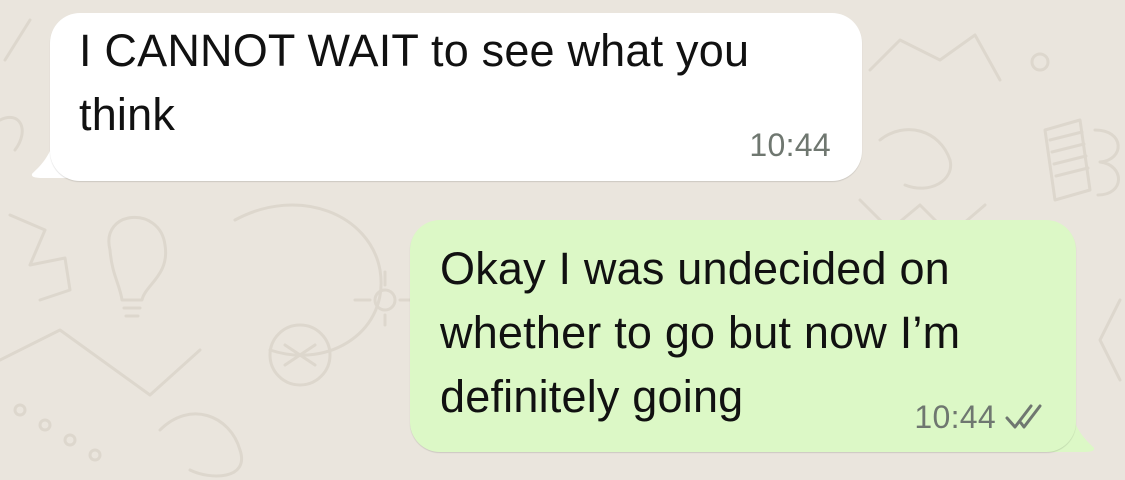  Describe the element at coordinates (1023, 416) in the screenshot. I see `double-check-icon` at that location.